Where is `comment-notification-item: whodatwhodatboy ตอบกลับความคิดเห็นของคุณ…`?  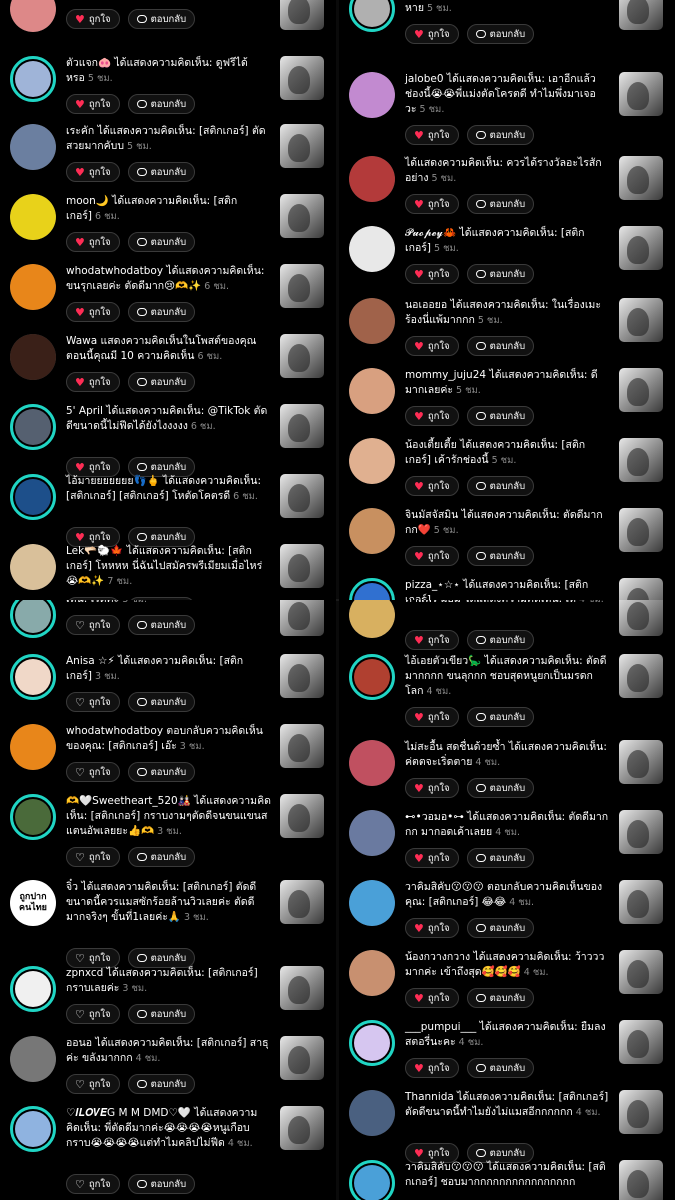 comment-notification-item: whodatwhodatboy ตอบกลับความคิดเห็นของคุณ… is located at coordinates (168, 759).